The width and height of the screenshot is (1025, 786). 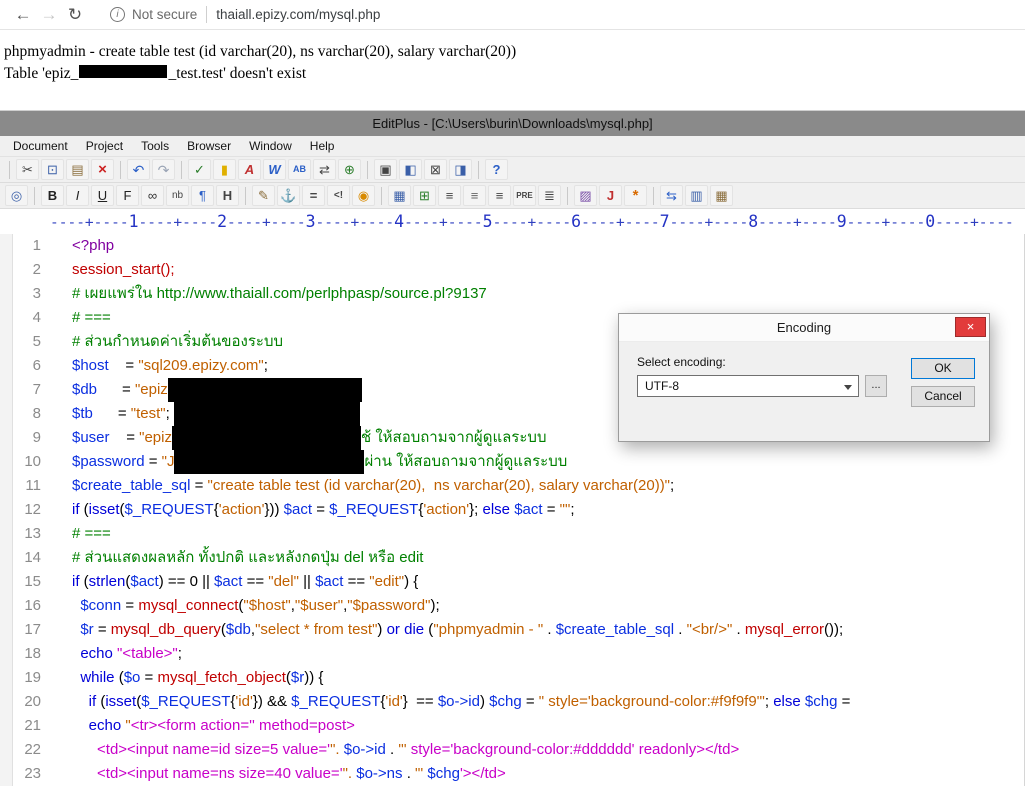 I want to click on line-number: 6, so click(x=27, y=366).